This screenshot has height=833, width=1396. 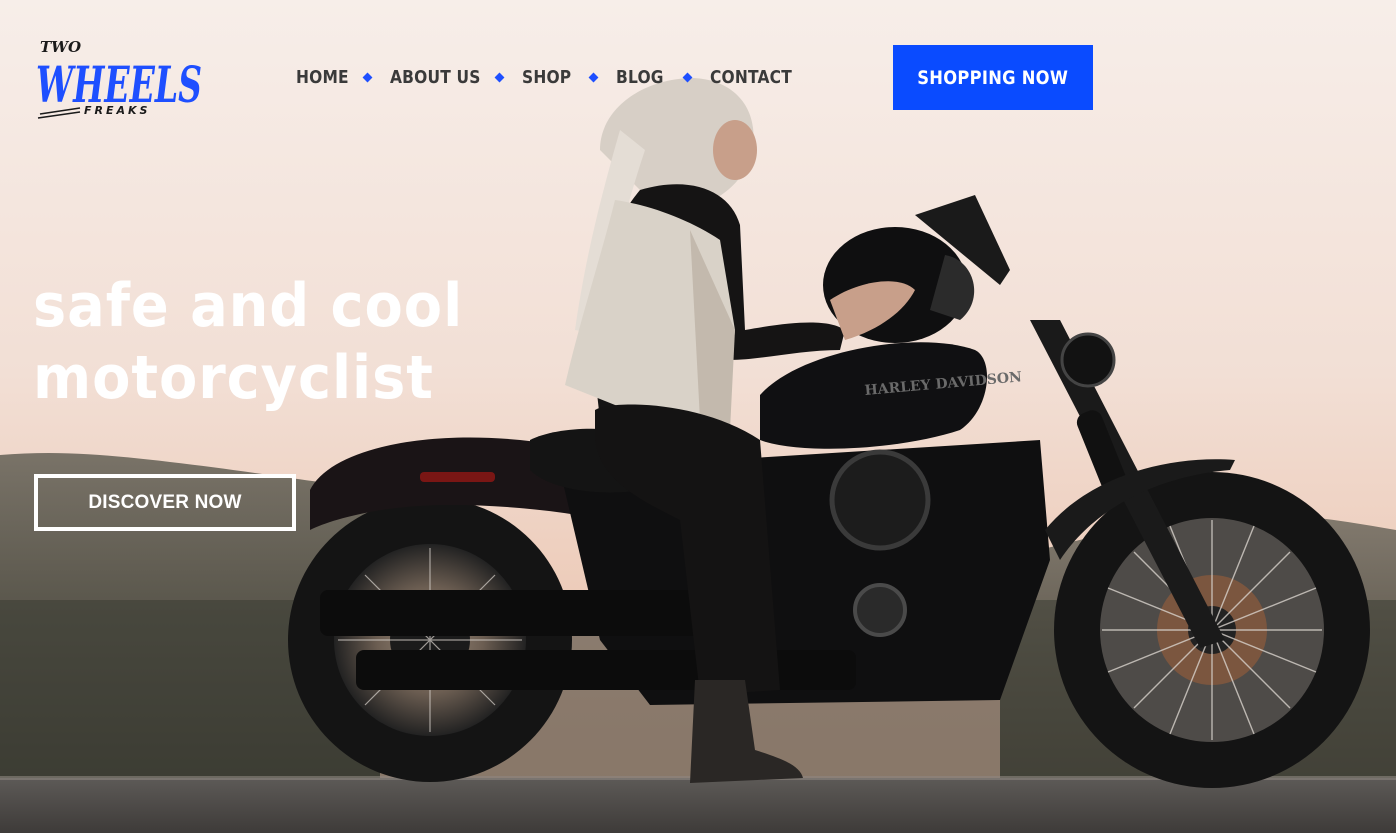 What do you see at coordinates (435, 77) in the screenshot?
I see `nav-about-link: ABOUT US` at bounding box center [435, 77].